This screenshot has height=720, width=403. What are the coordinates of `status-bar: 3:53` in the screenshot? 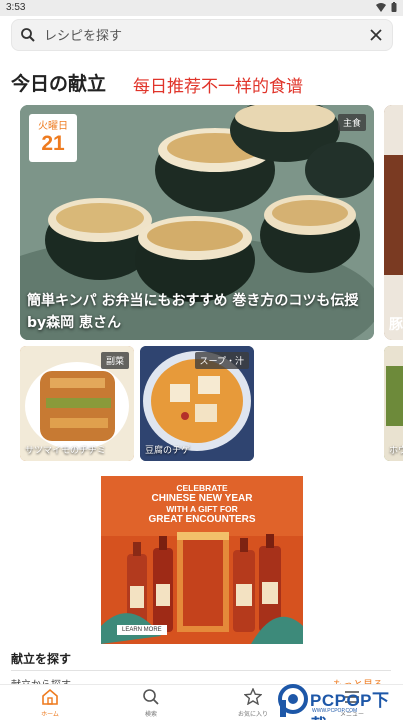 It's located at (201, 8).